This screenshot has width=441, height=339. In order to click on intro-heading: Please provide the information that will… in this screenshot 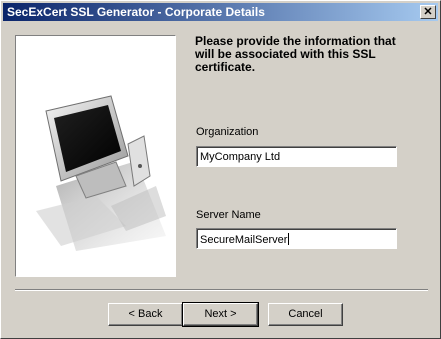, I will do `click(295, 54)`.